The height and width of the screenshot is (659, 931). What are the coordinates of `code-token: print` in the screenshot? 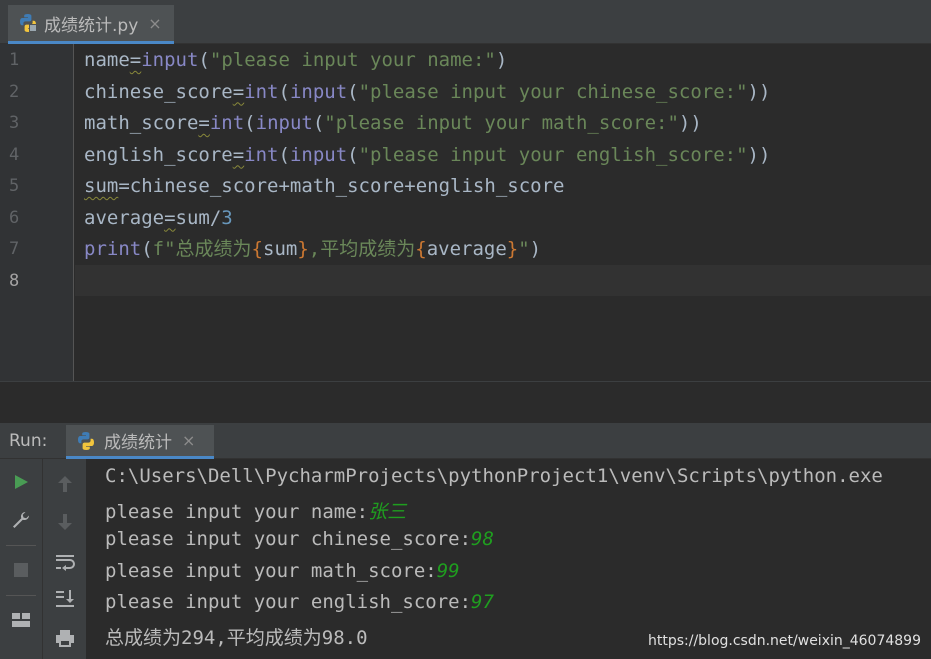 It's located at (113, 249).